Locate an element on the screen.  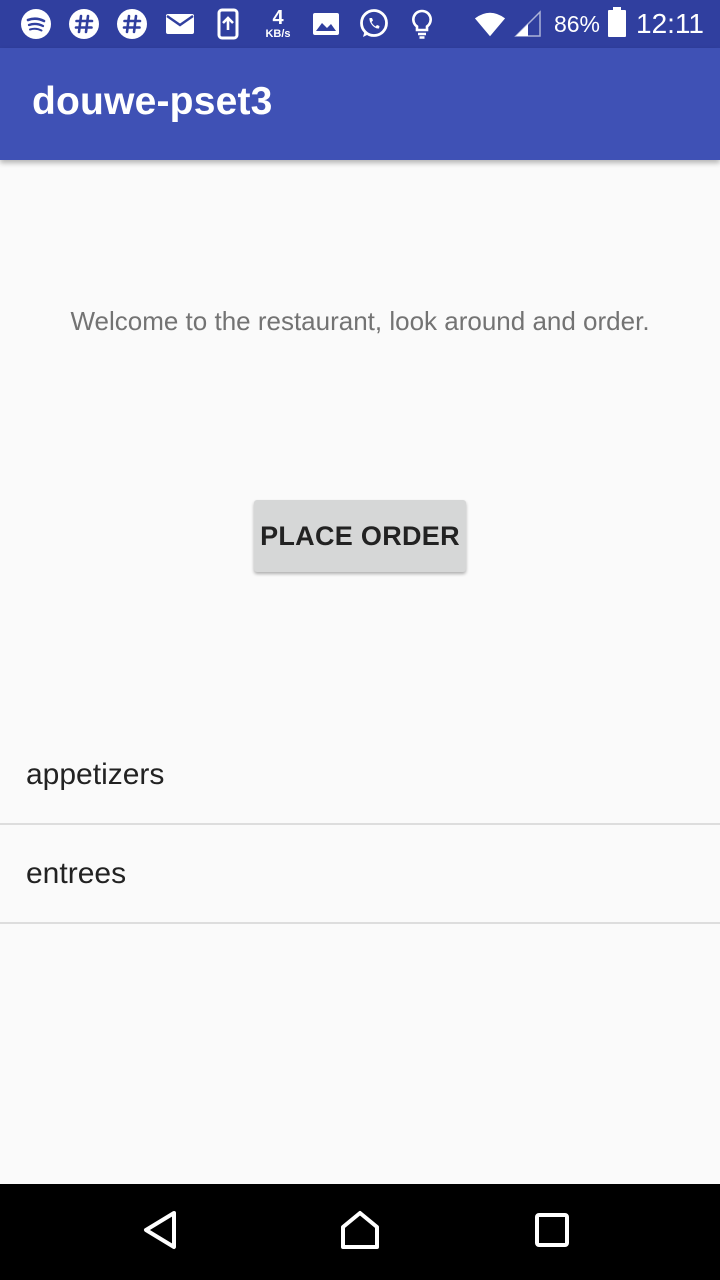
recents-icon is located at coordinates (552, 1232).